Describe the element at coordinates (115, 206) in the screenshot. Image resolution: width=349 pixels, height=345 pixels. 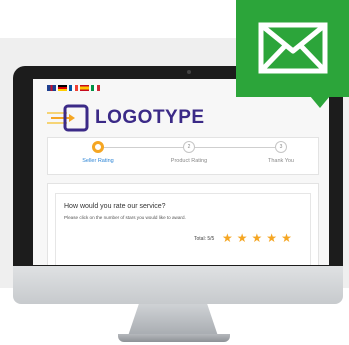
I see `rating-question: How would you rate our service?` at that location.